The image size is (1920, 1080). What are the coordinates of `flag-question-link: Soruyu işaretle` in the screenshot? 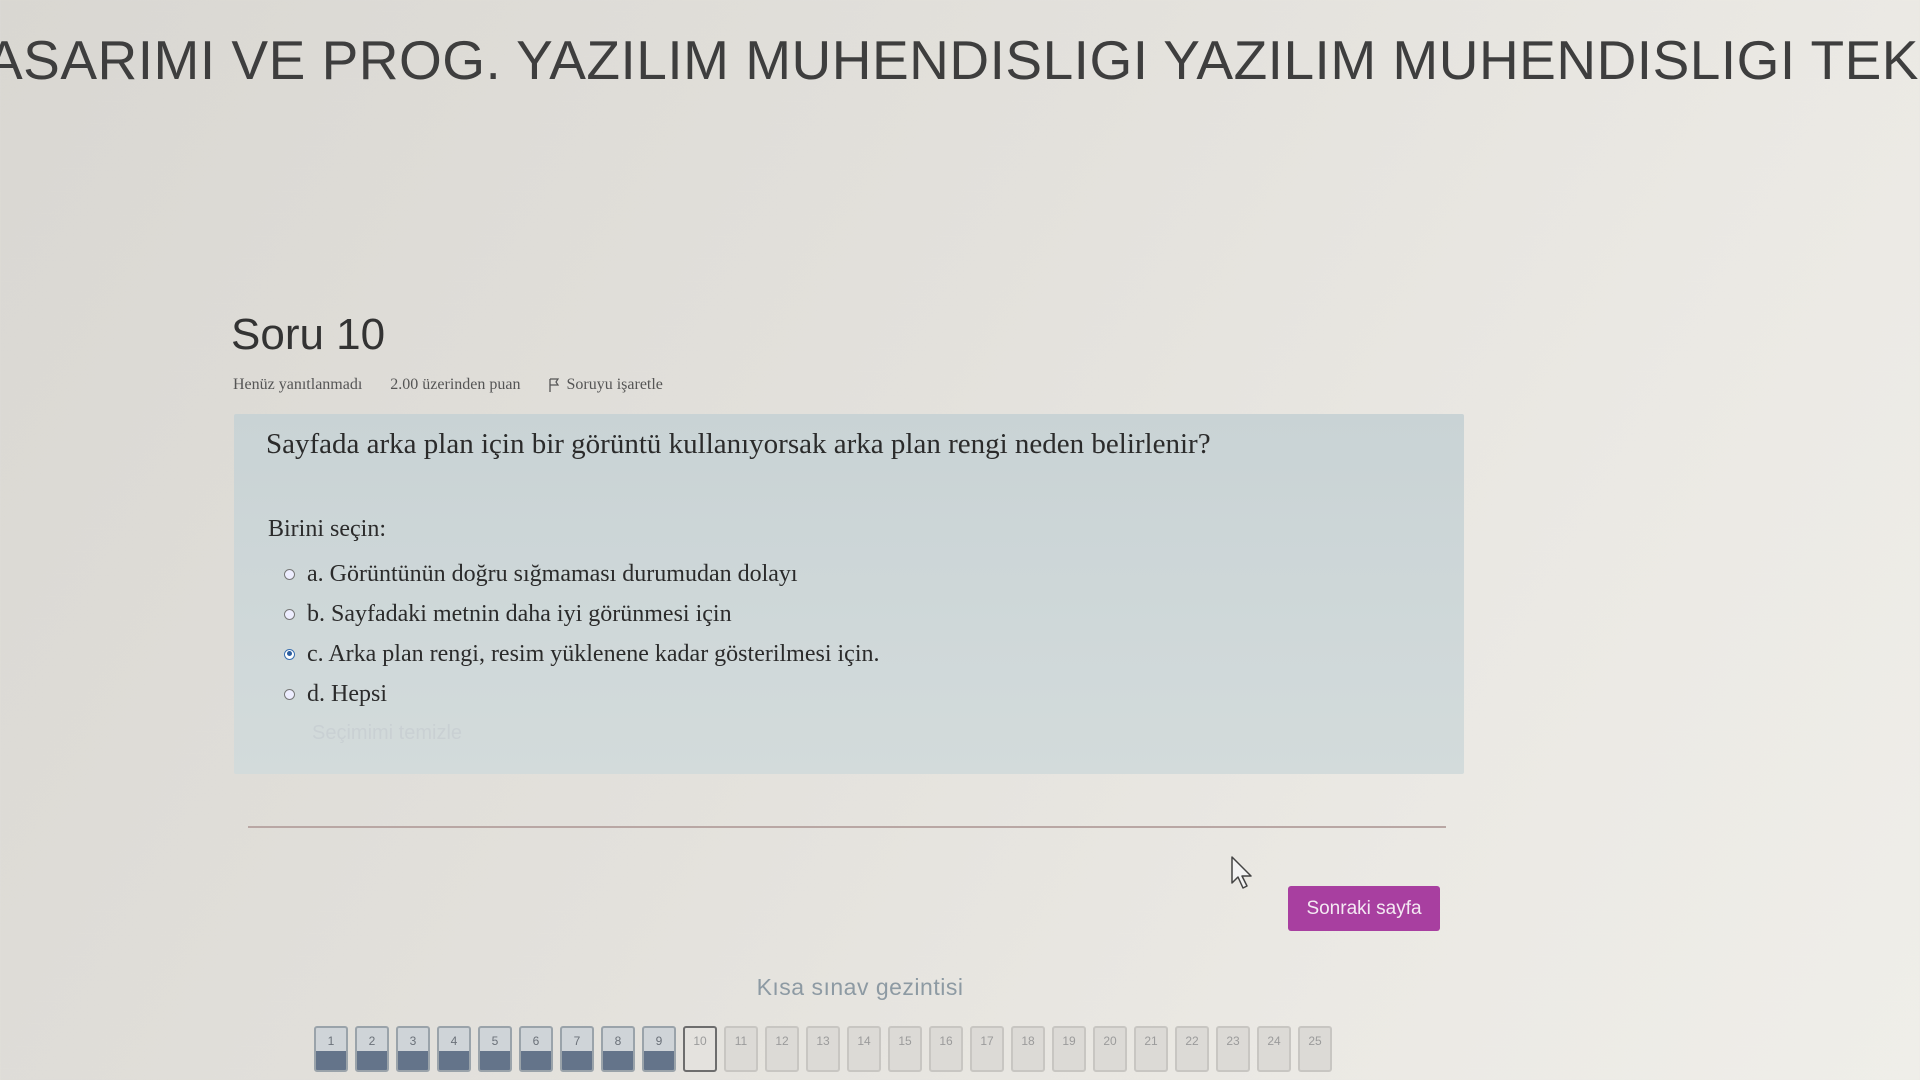 It's located at (605, 385).